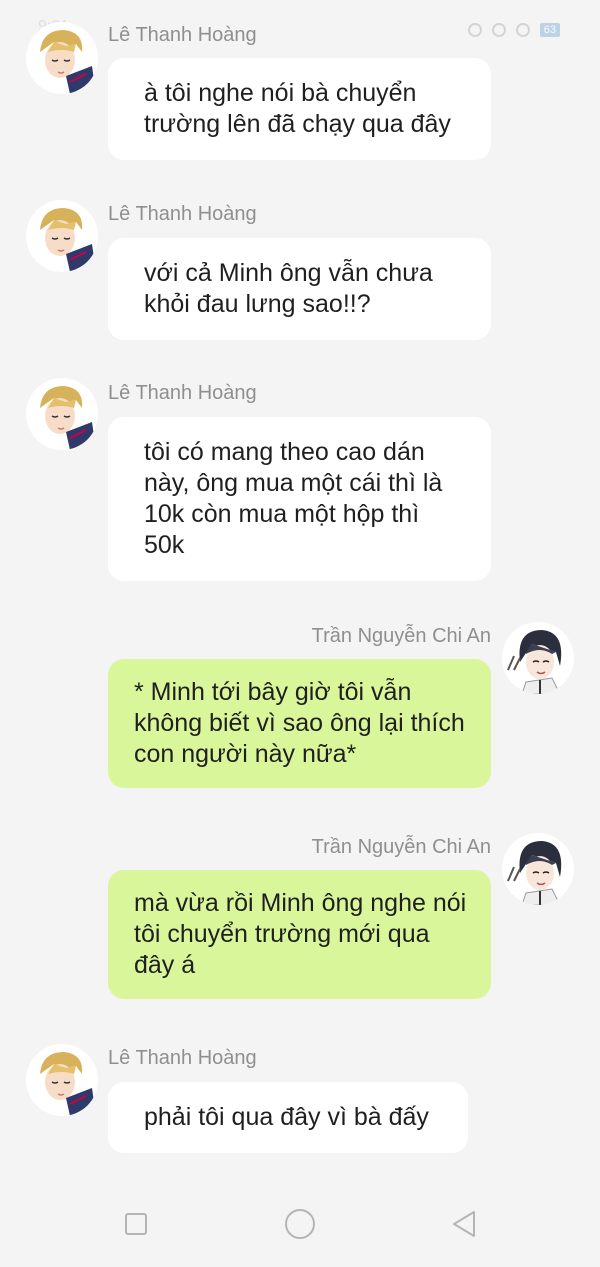 The height and width of the screenshot is (1267, 600). Describe the element at coordinates (474, 30) in the screenshot. I see `vibrate-icon` at that location.